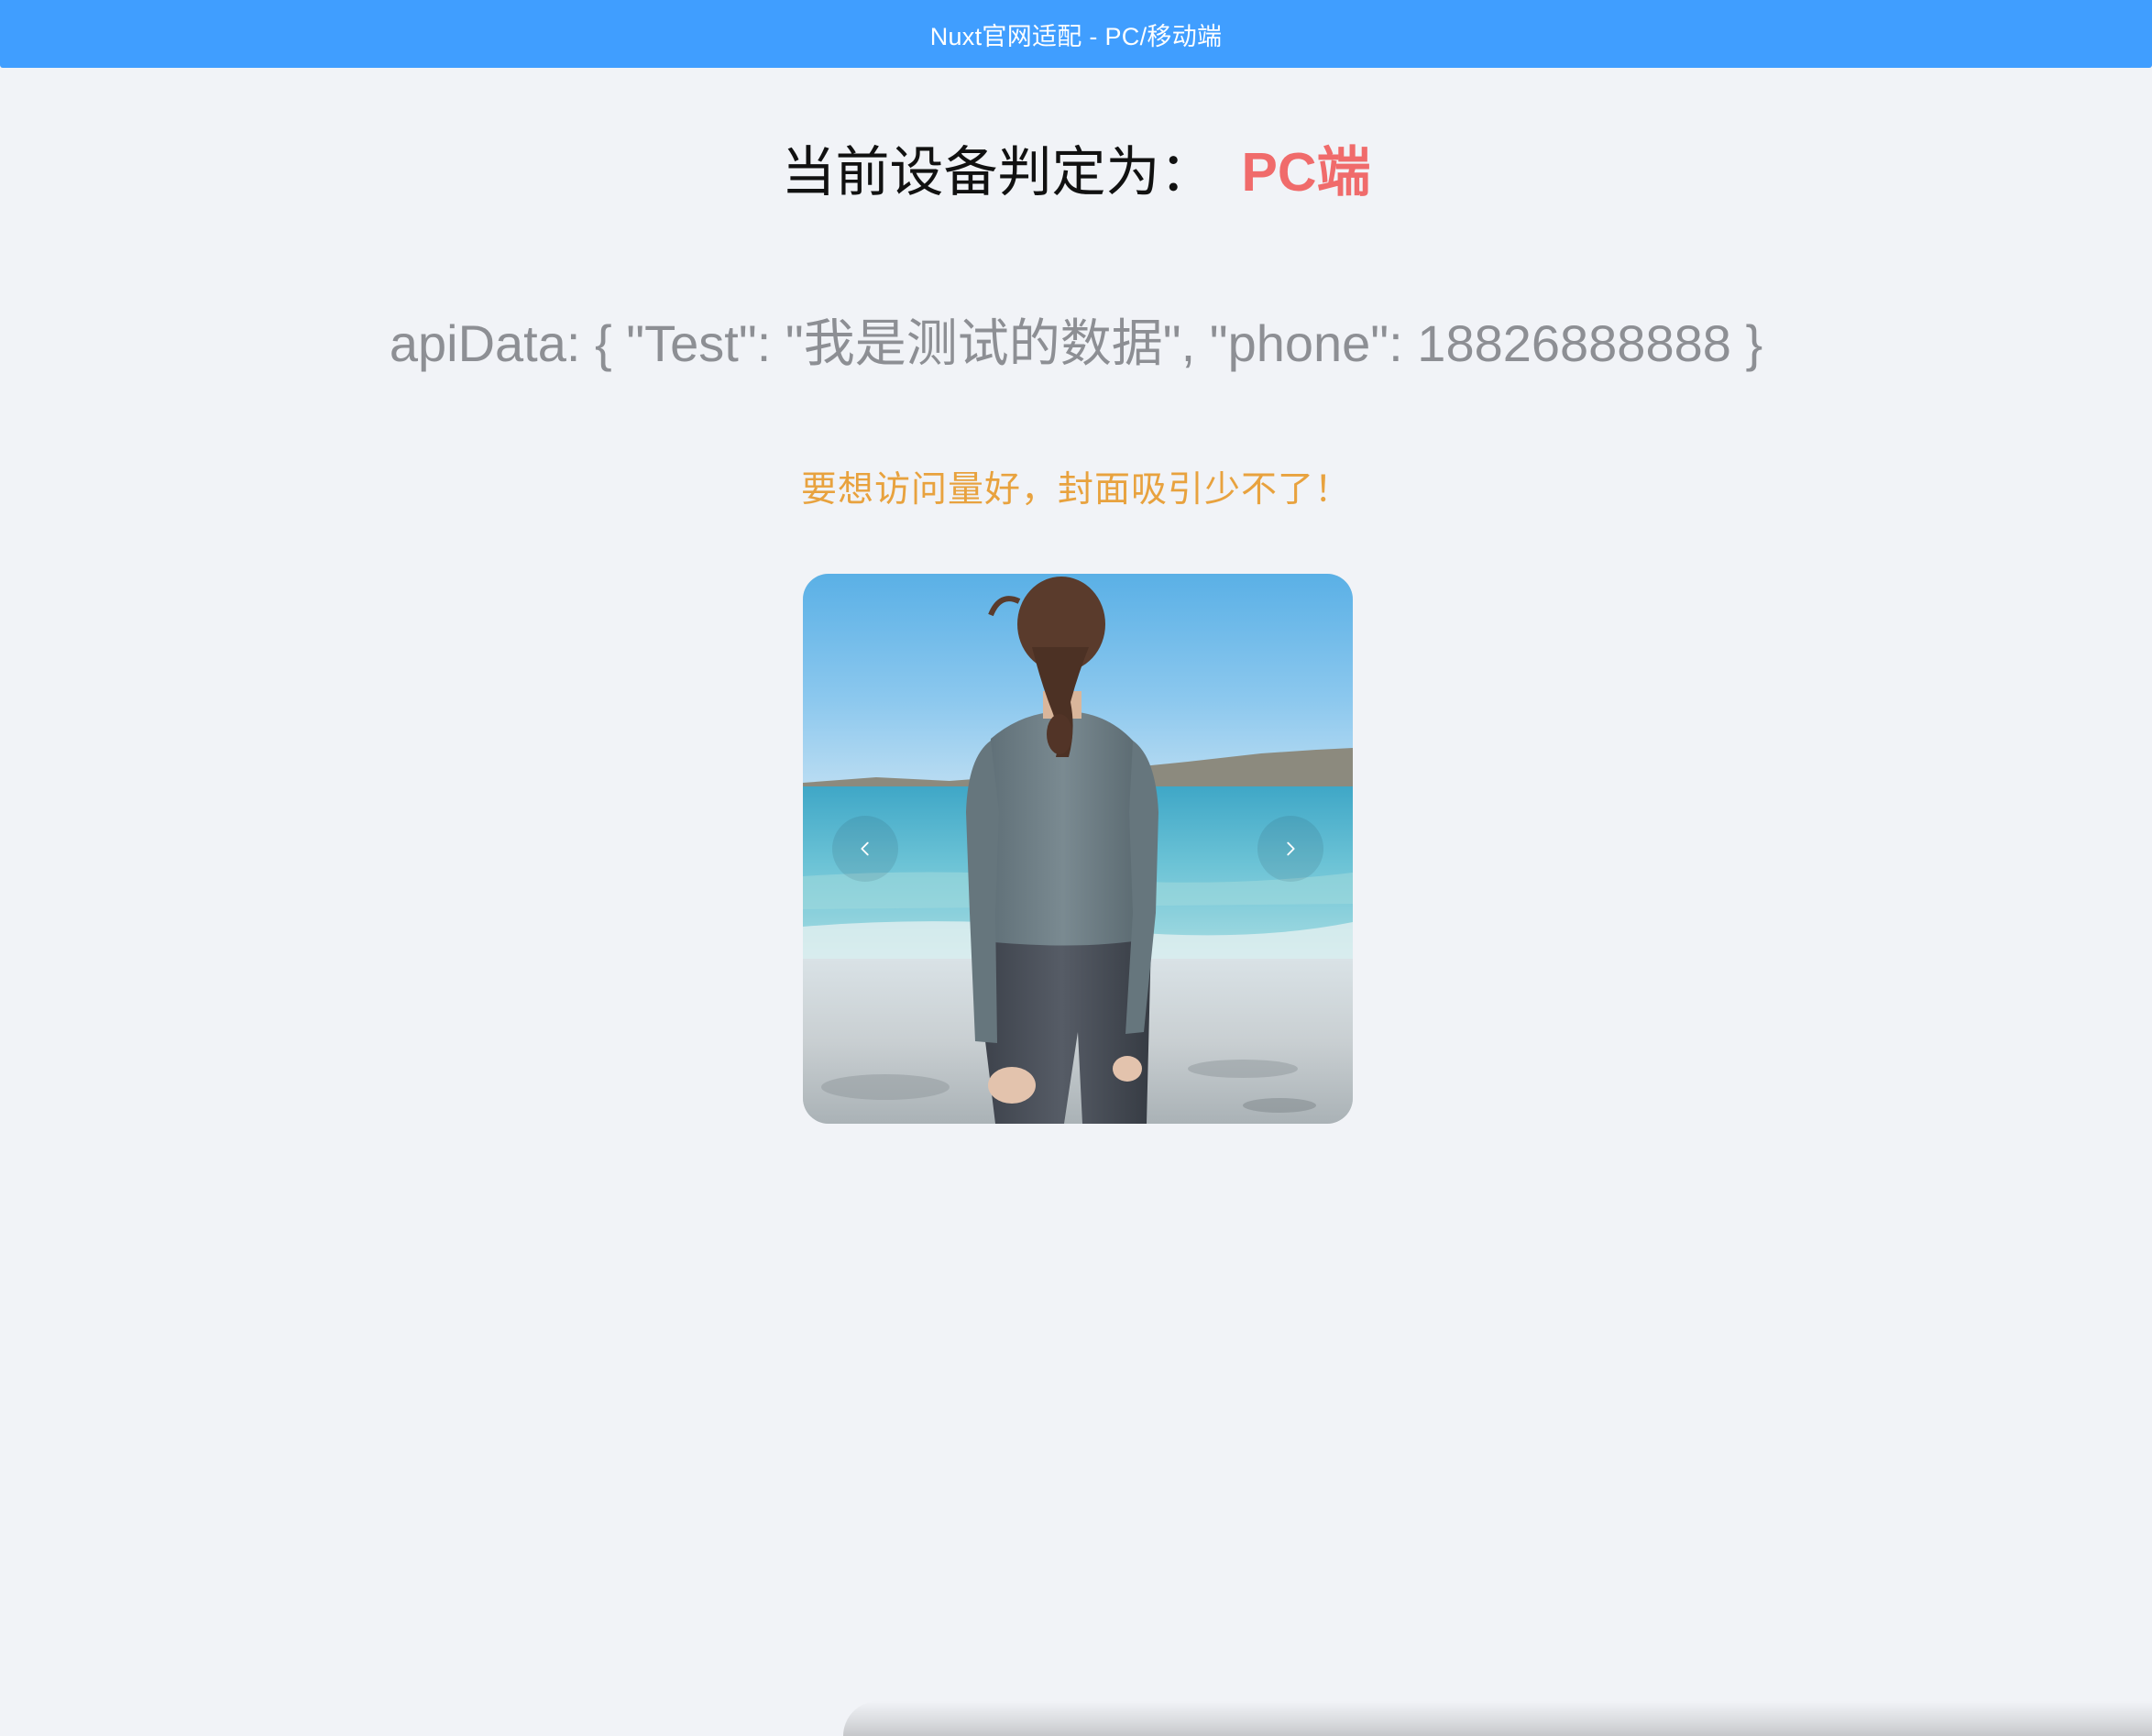 The height and width of the screenshot is (1736, 2152). I want to click on image-carousel, so click(1078, 849).